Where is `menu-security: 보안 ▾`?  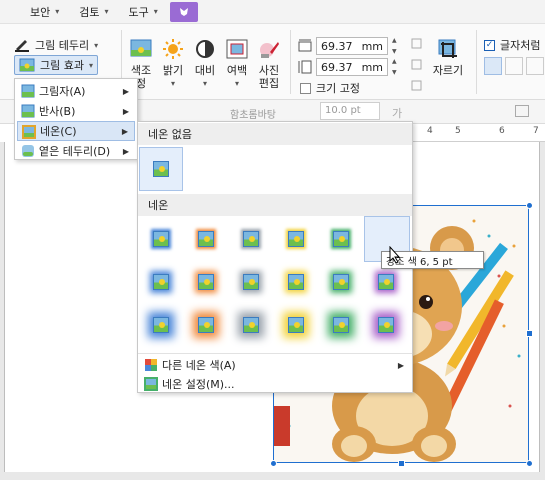
menu-security: 보안 ▾ is located at coordinates (44, 12).